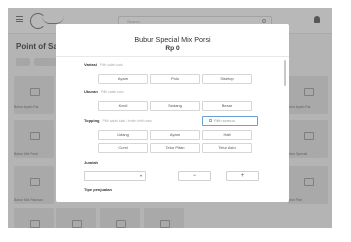  I want to click on topping-title: Topping, so click(92, 120).